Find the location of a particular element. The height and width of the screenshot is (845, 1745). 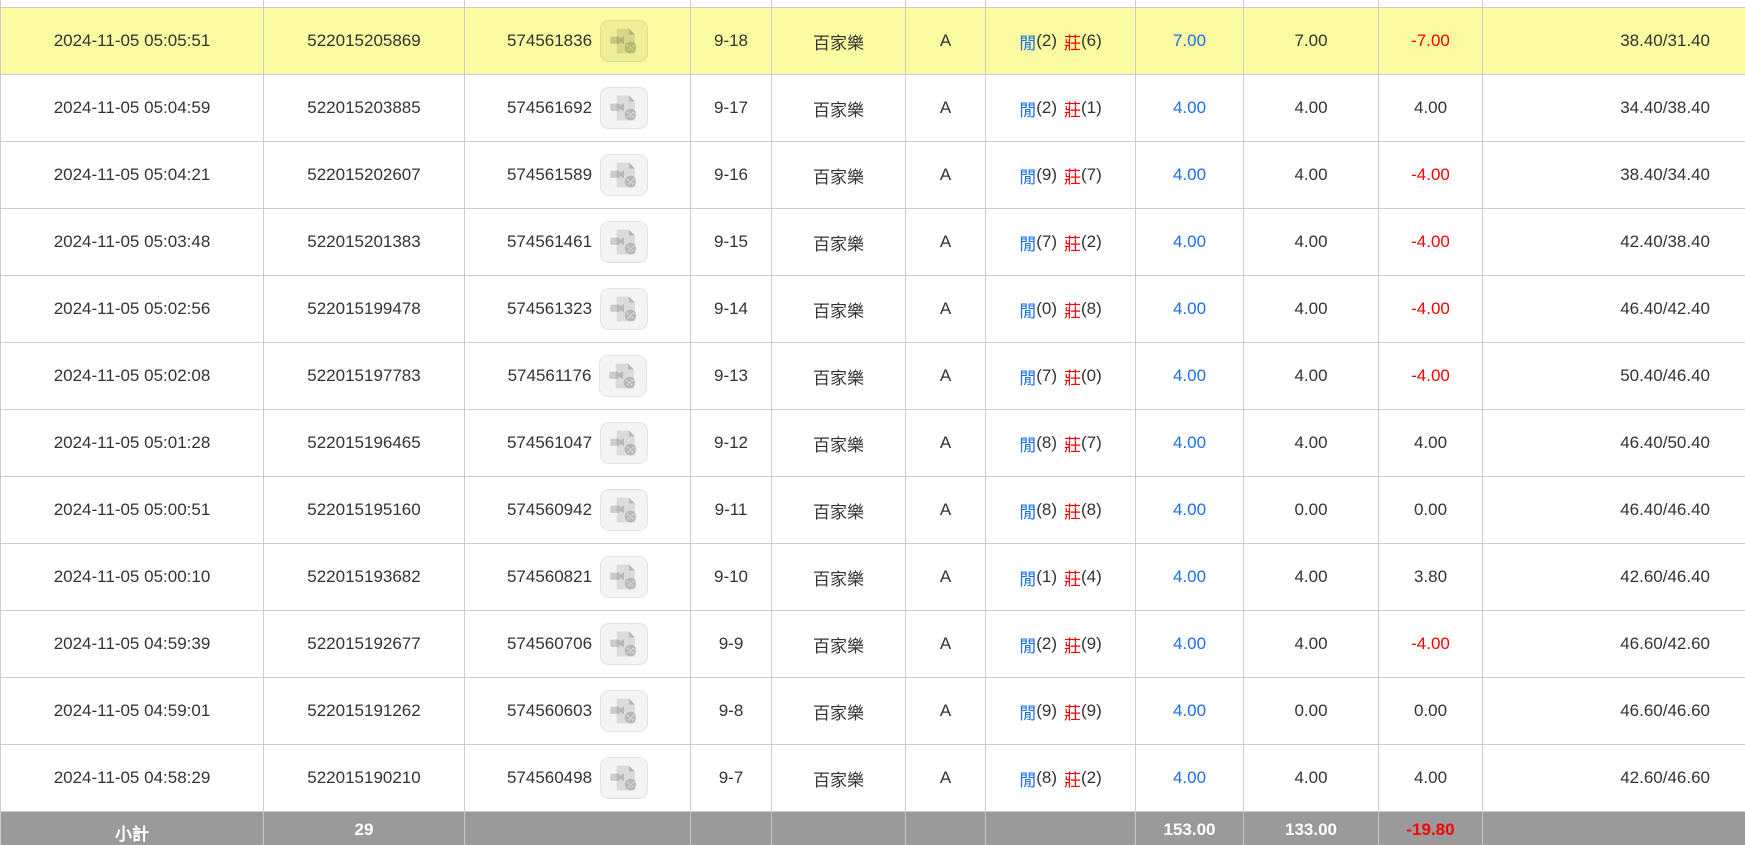

game-id: 574560498 is located at coordinates (549, 777).